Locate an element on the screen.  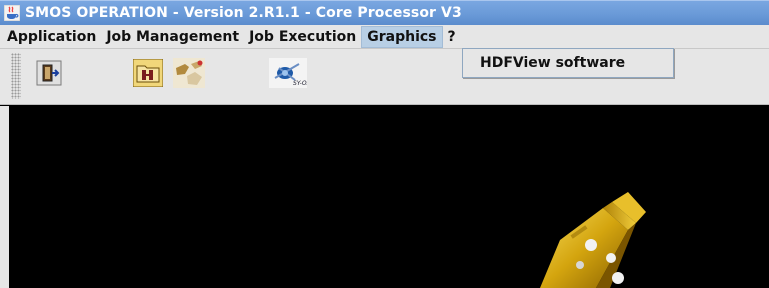
menu-job-execution: Job Execution is located at coordinates (302, 37).